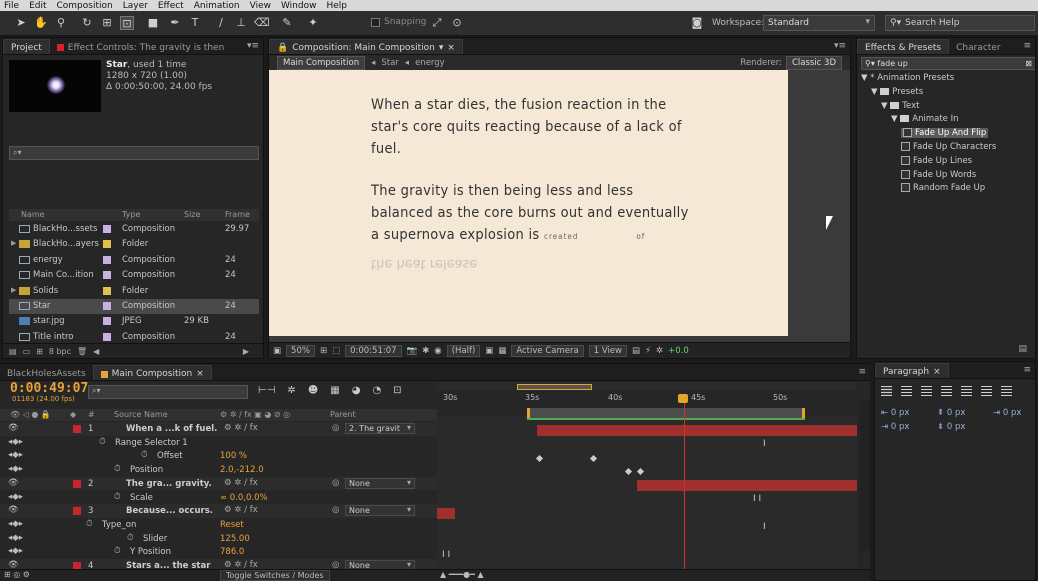 Image resolution: width=1038 pixels, height=581 pixels. I want to click on project-item-row: Star Composition 24, so click(134, 306).